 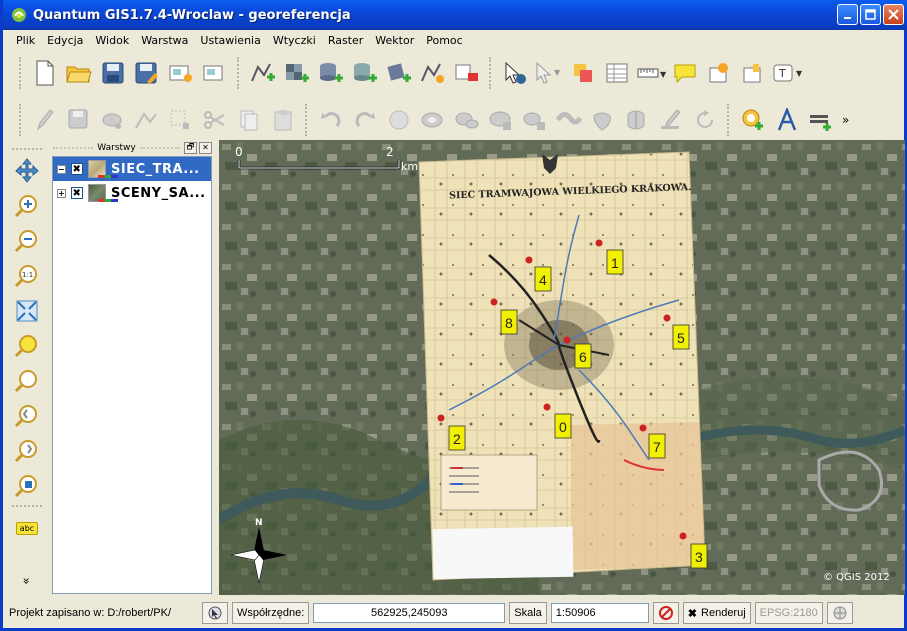 What do you see at coordinates (699, 556) in the screenshot?
I see `map-marker: 3` at bounding box center [699, 556].